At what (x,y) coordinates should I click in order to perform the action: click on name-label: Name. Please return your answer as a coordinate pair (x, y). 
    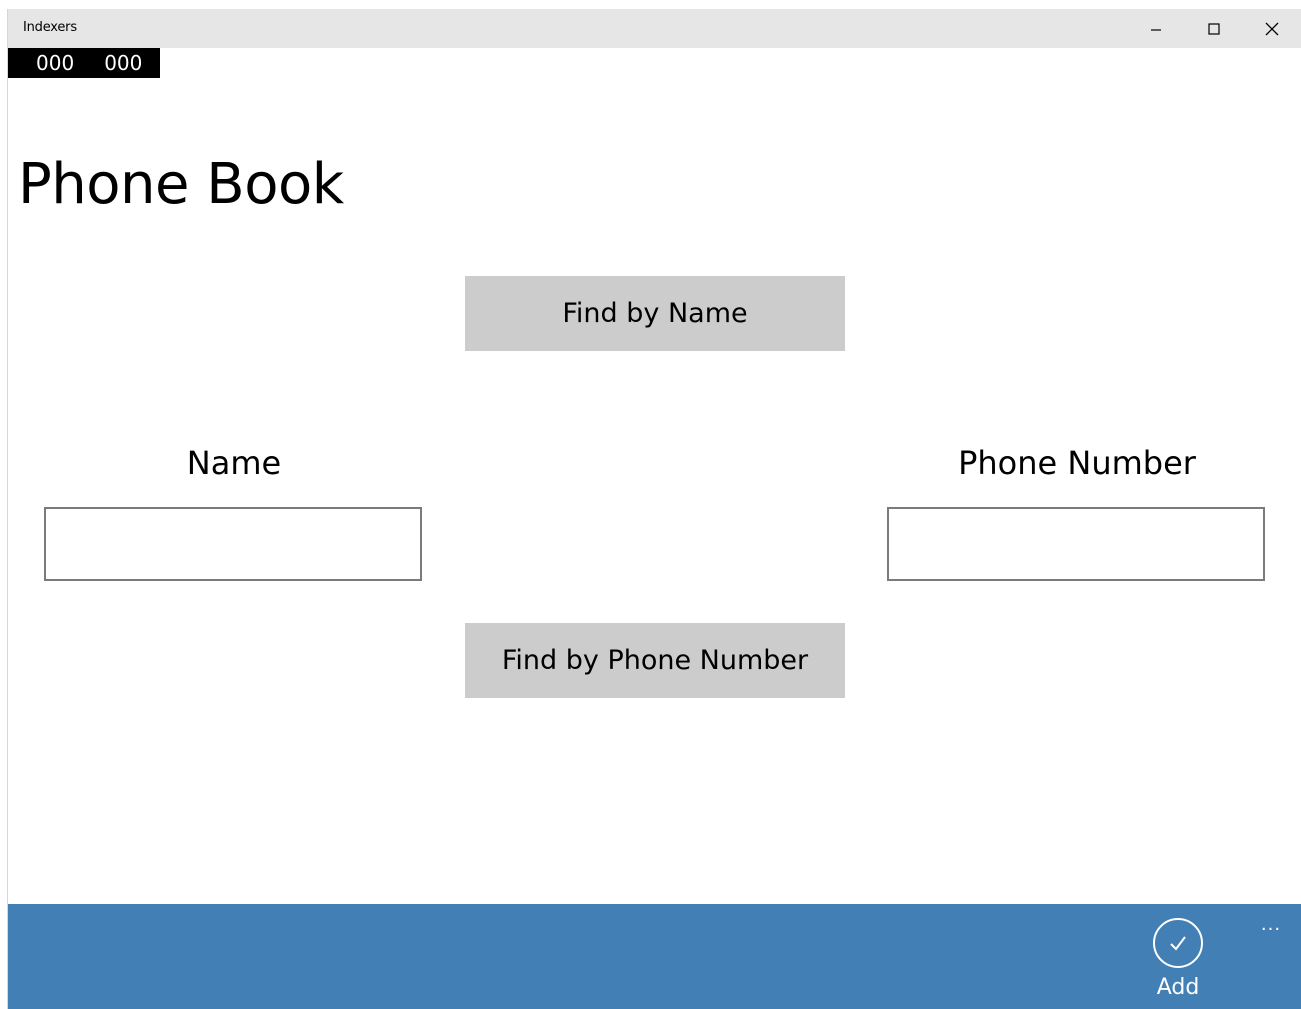
    Looking at the image, I should click on (234, 463).